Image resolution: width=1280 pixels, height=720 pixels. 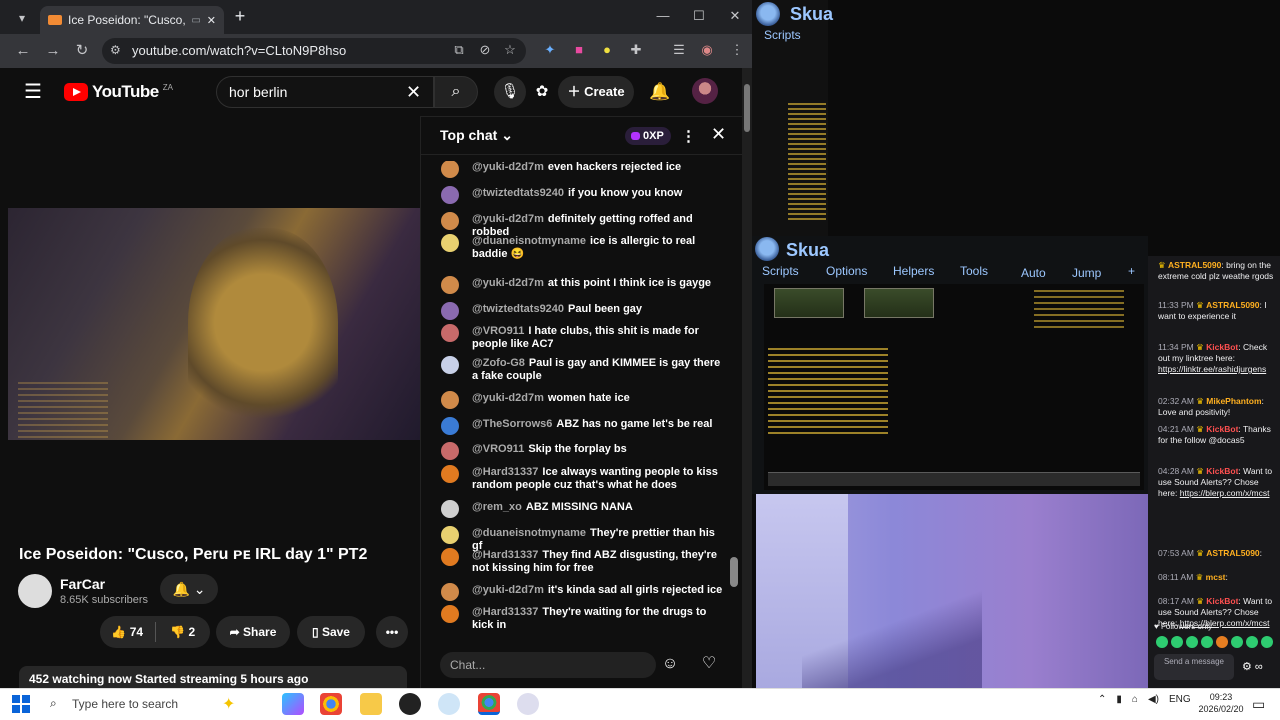 What do you see at coordinates (476, 135) in the screenshot?
I see `chat-mode-selector: Top chat ⌄` at bounding box center [476, 135].